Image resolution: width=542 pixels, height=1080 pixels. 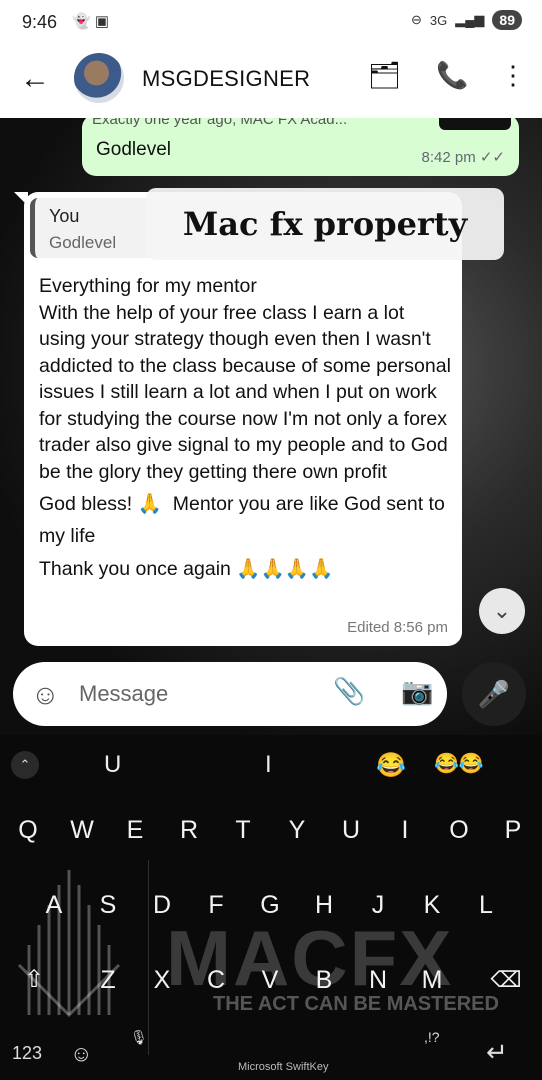 I want to click on key: Z, so click(x=108, y=980).